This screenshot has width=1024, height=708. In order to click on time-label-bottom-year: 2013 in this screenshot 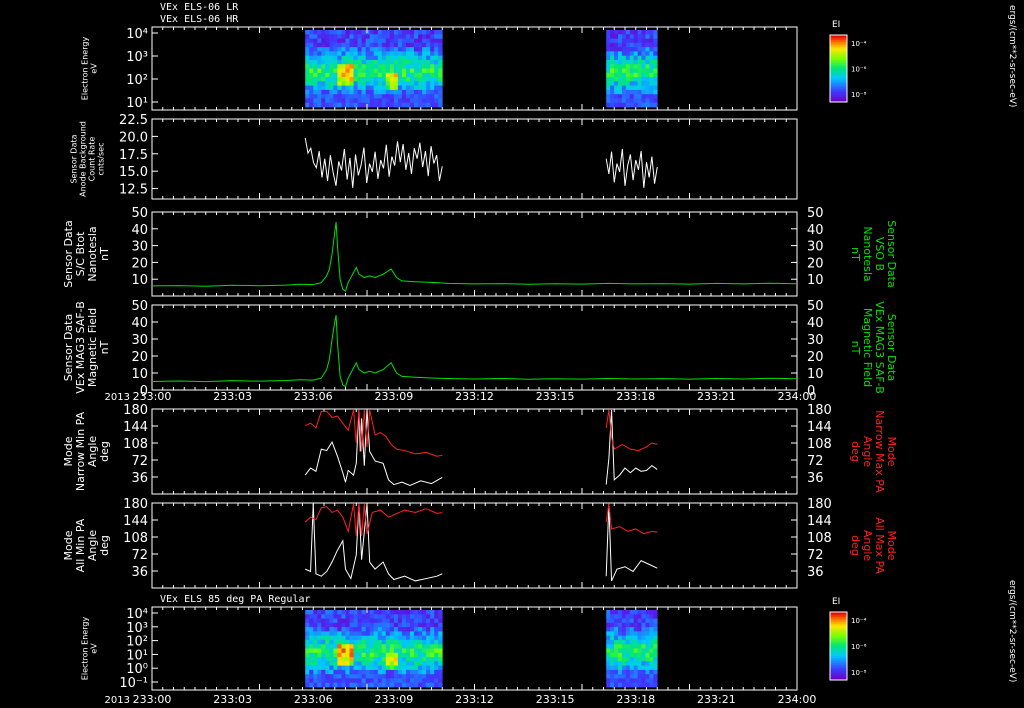, I will do `click(117, 700)`.